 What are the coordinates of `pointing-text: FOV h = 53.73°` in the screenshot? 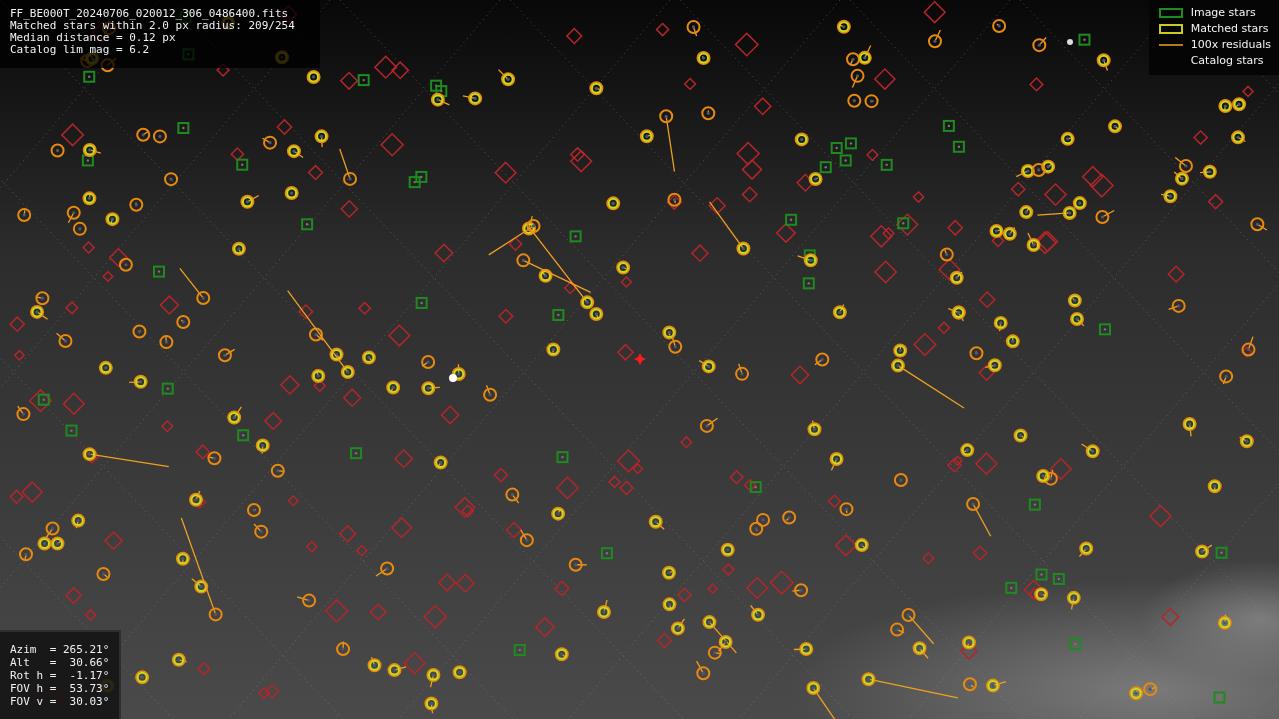 It's located at (60, 689).